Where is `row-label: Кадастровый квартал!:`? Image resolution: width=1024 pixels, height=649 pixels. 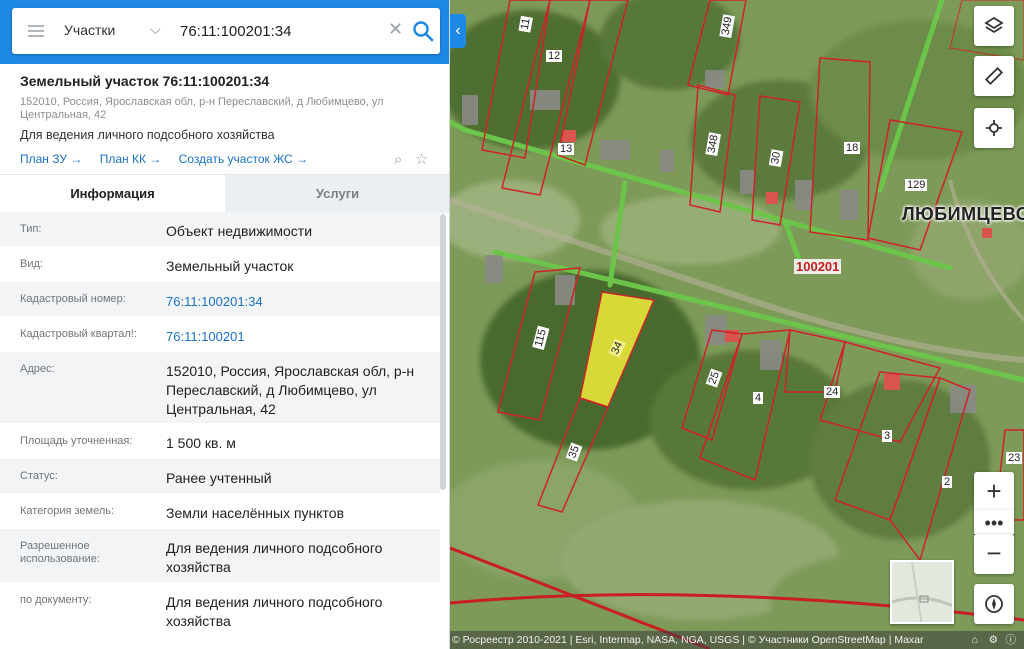 row-label: Кадастровый квартал!: is located at coordinates (78, 334).